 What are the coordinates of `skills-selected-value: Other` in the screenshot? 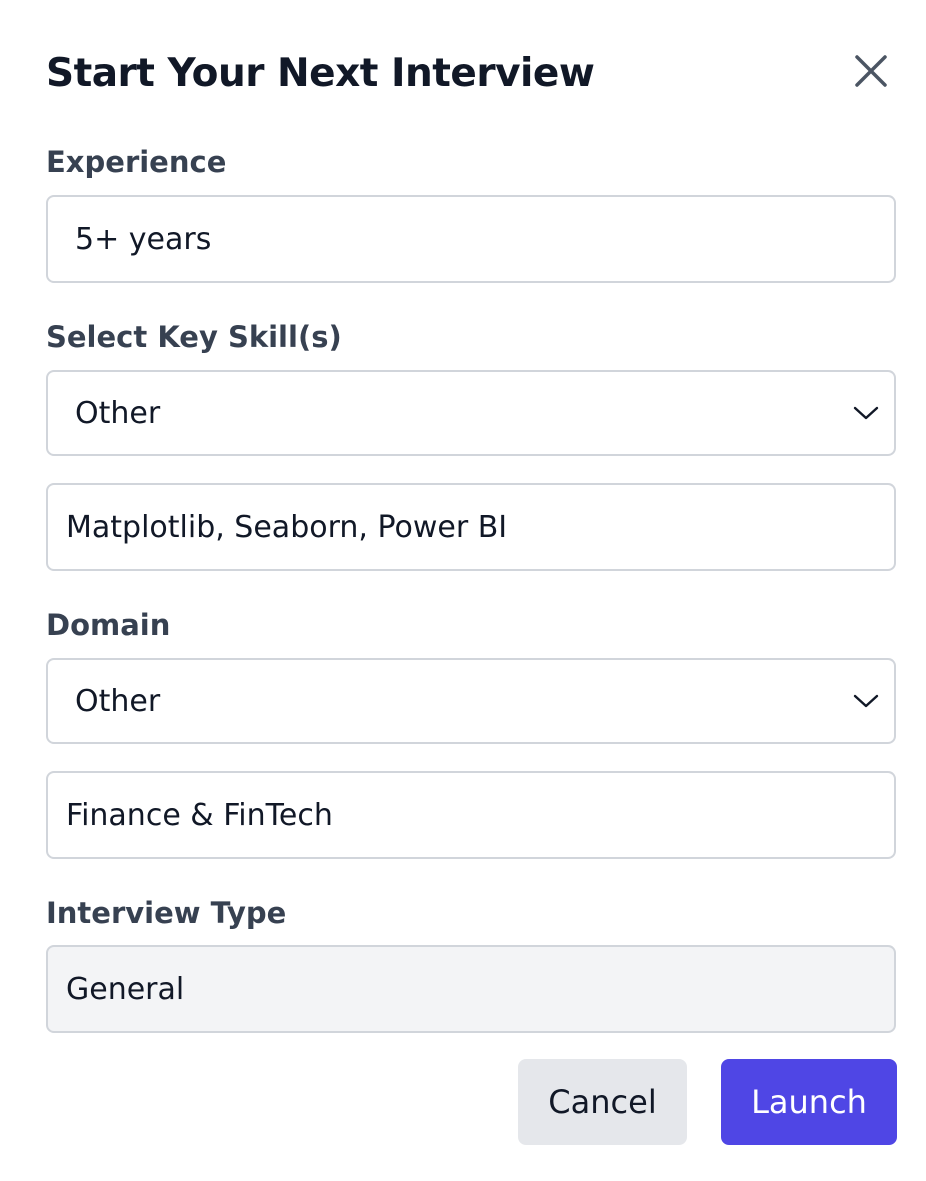 It's located at (118, 413).